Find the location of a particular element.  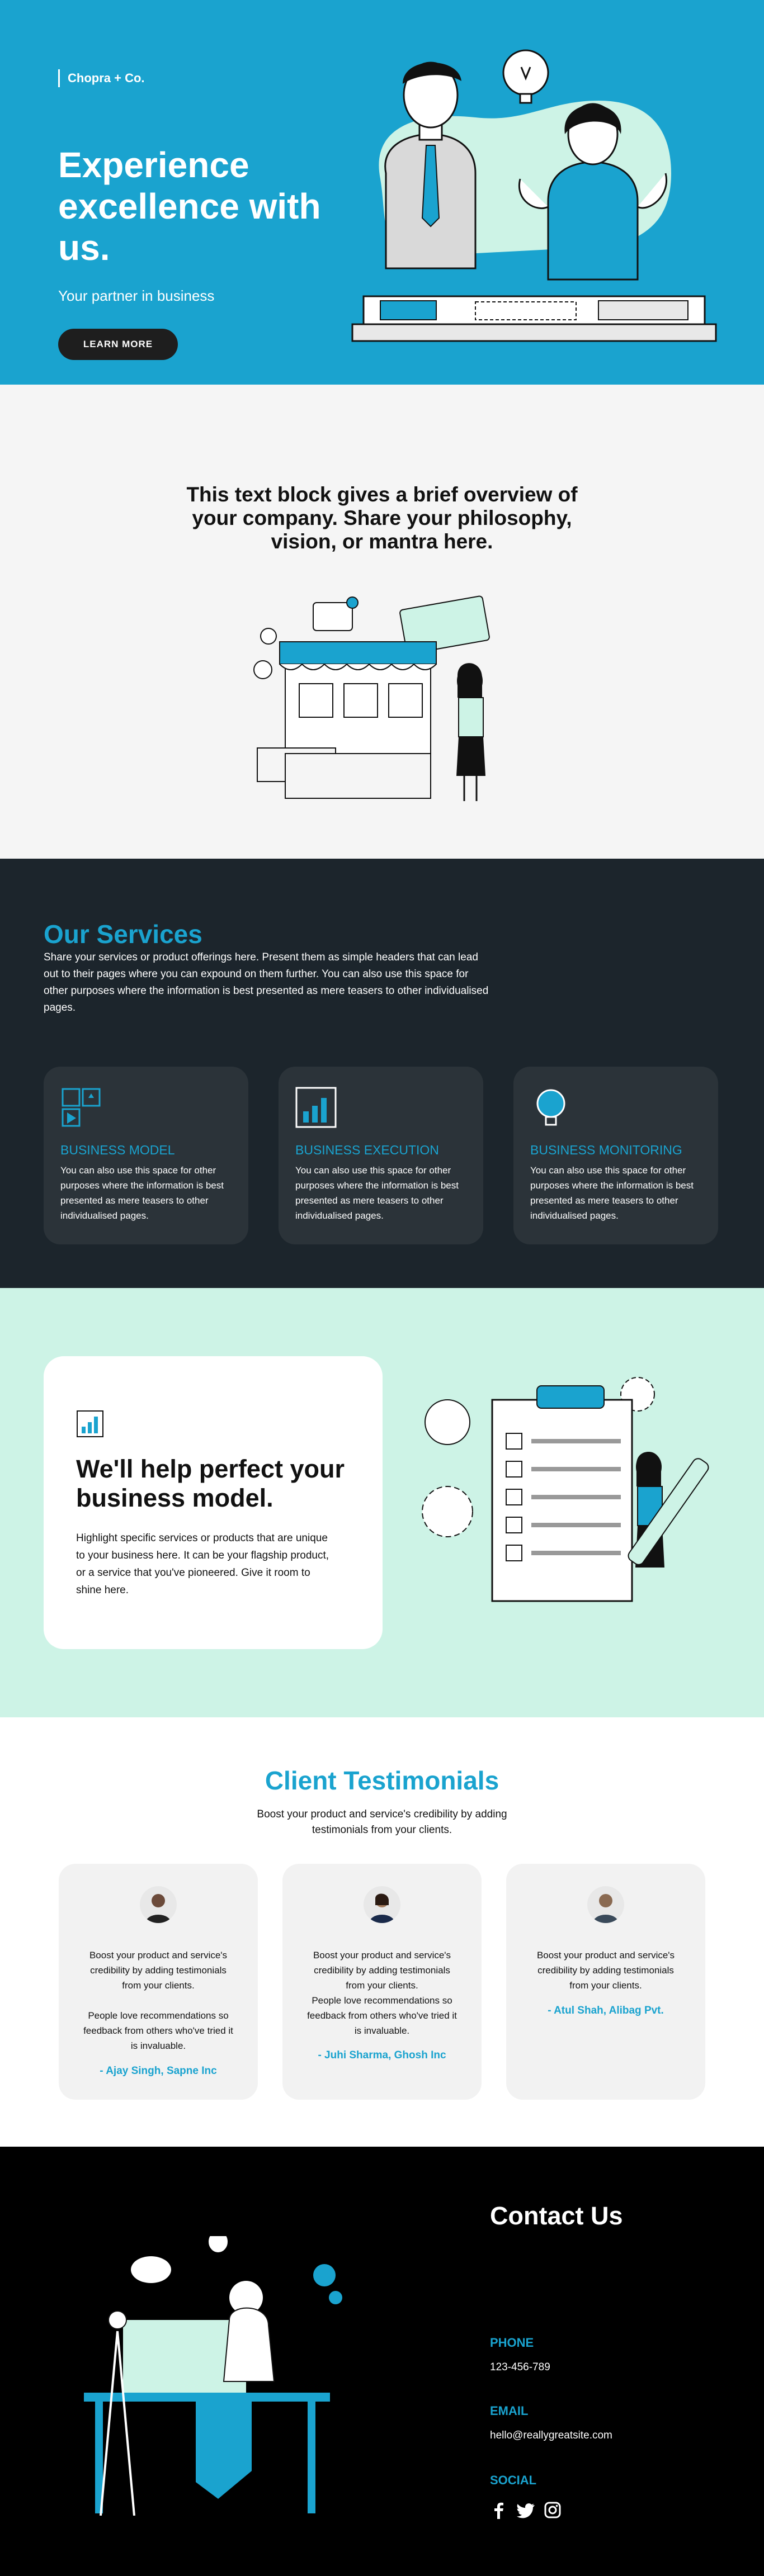

workspace-illustration is located at coordinates (213, 2376).